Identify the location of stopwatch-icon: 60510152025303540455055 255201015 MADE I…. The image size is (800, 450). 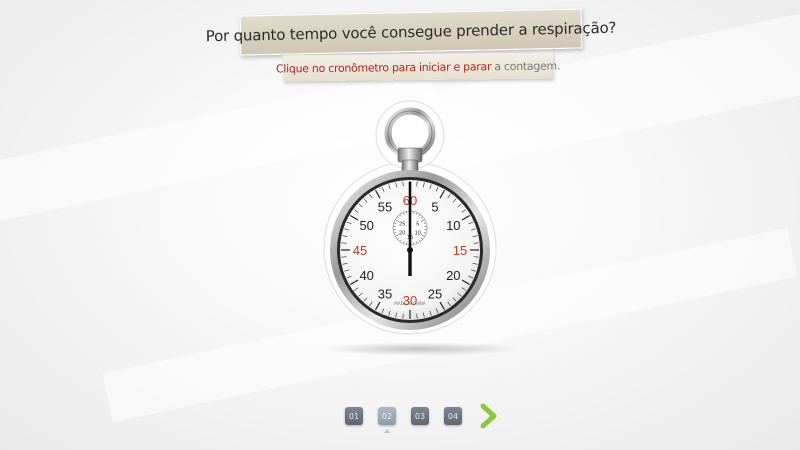
(410, 225).